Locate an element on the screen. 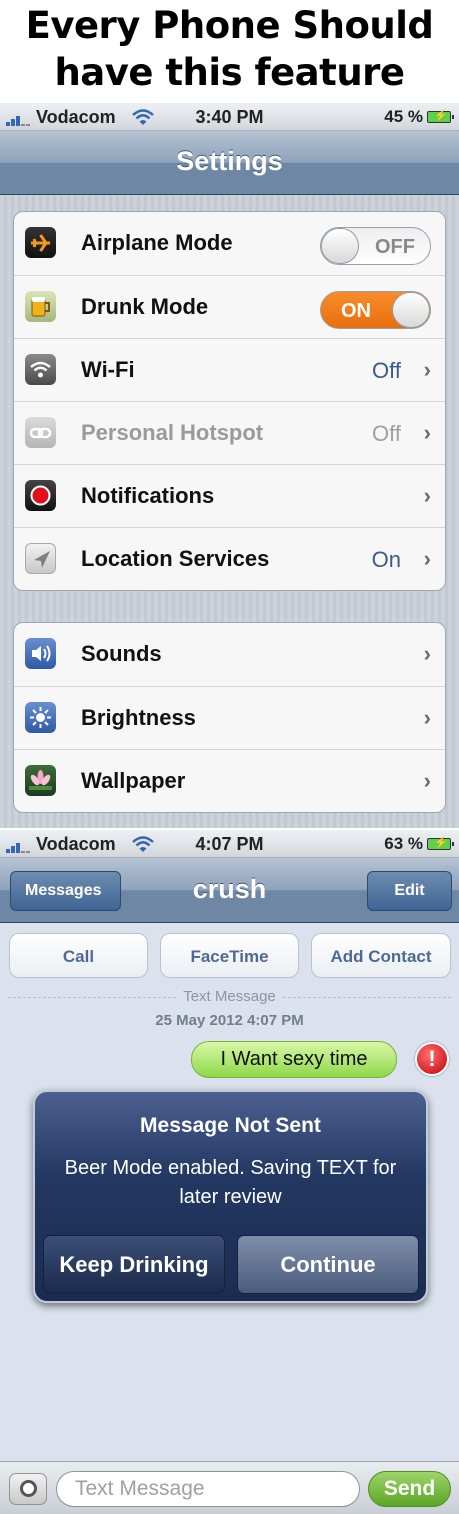  drunk-mode-toggle: ON is located at coordinates (375, 310).